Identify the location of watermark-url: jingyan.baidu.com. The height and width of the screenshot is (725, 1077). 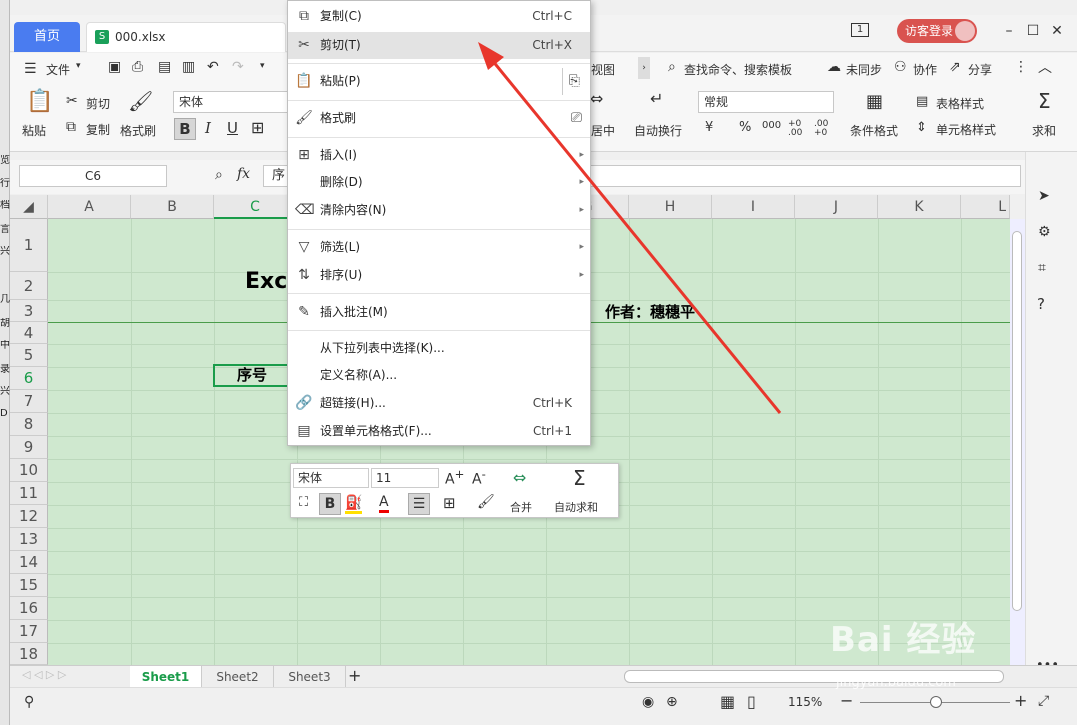
(896, 682).